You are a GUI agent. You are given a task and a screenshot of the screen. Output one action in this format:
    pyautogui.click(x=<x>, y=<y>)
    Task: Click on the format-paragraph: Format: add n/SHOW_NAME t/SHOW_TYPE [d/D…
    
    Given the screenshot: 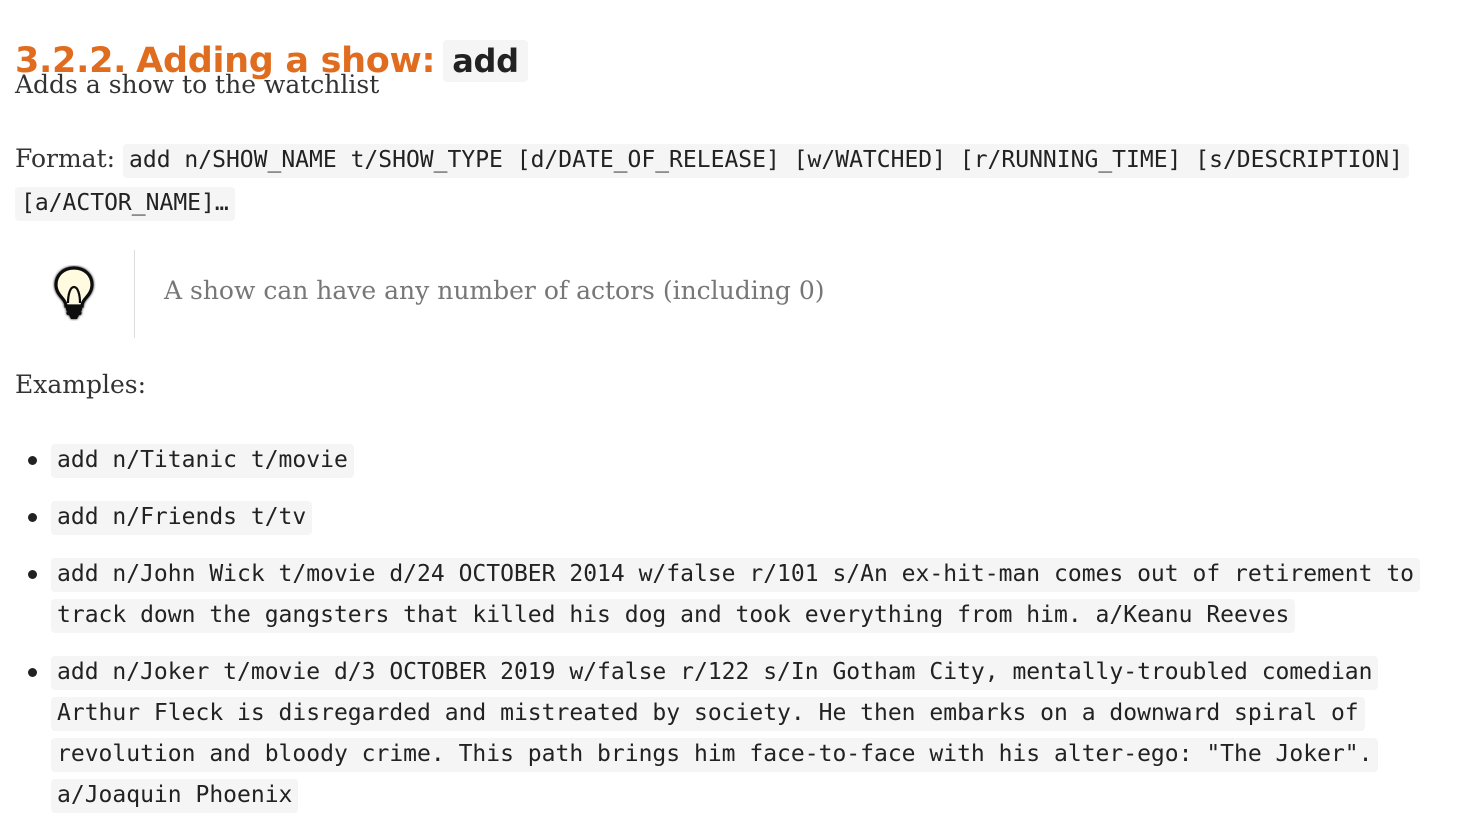 What is the action you would take?
    pyautogui.click(x=730, y=181)
    